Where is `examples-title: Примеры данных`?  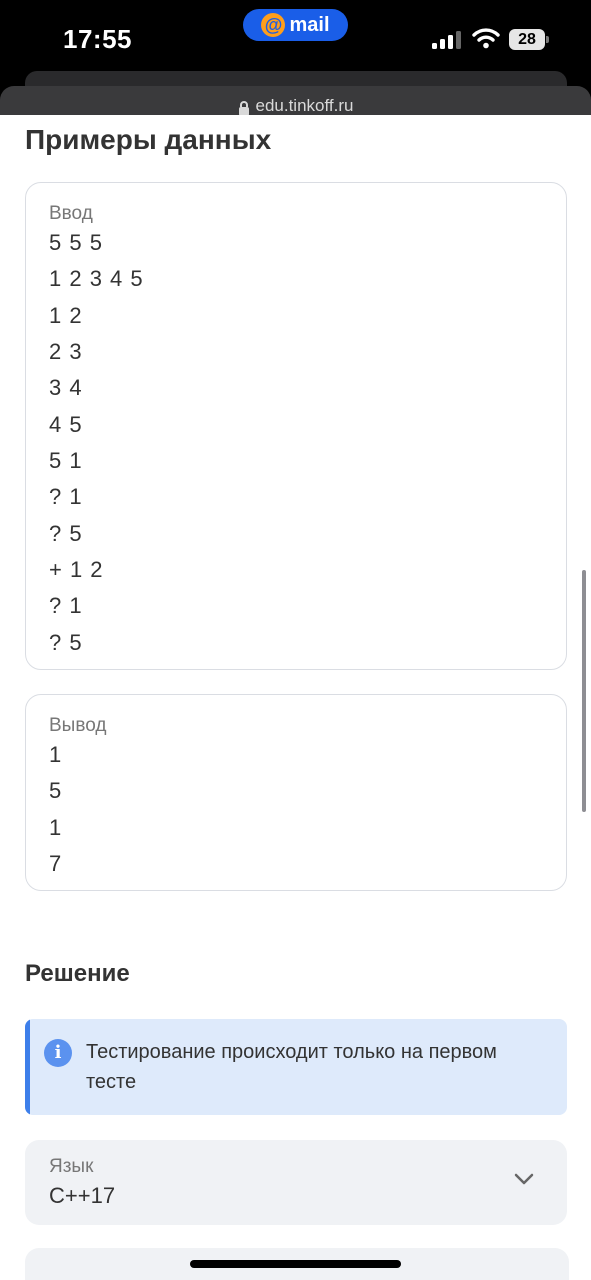 examples-title: Примеры данных is located at coordinates (148, 139).